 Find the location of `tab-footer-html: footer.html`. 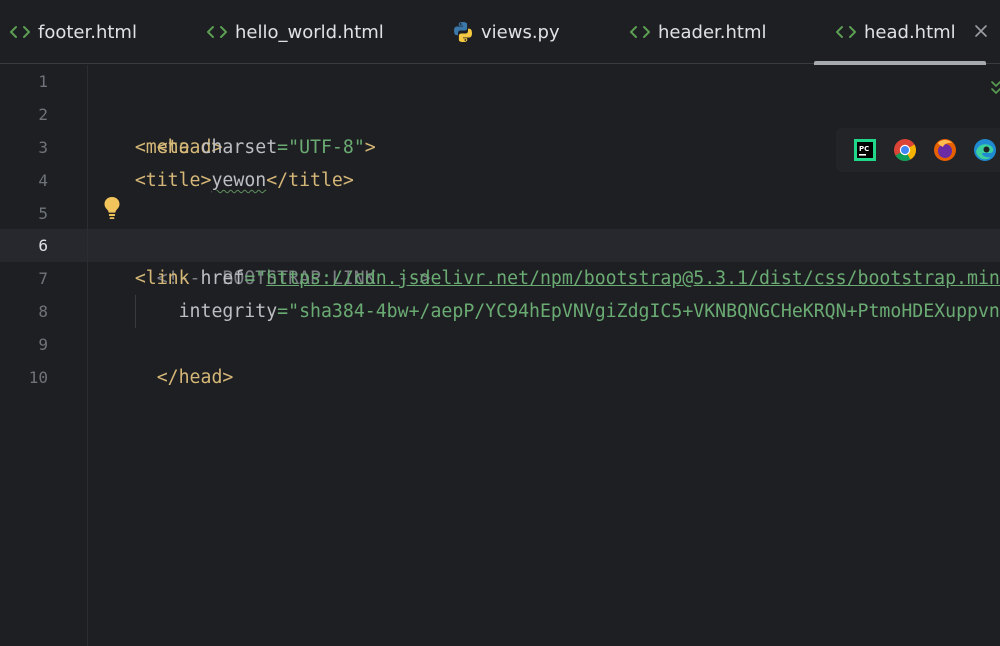

tab-footer-html: footer.html is located at coordinates (72, 32).